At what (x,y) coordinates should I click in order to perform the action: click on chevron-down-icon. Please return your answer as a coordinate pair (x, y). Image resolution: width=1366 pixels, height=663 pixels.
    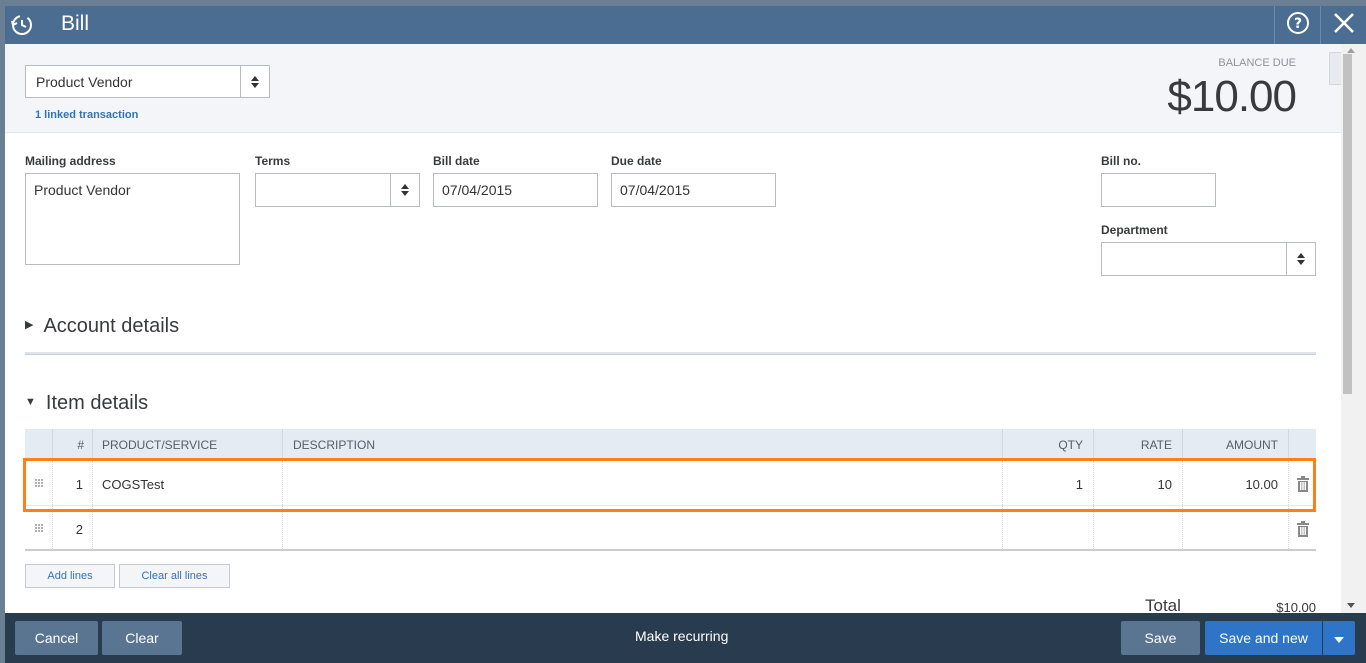
    Looking at the image, I should click on (1339, 638).